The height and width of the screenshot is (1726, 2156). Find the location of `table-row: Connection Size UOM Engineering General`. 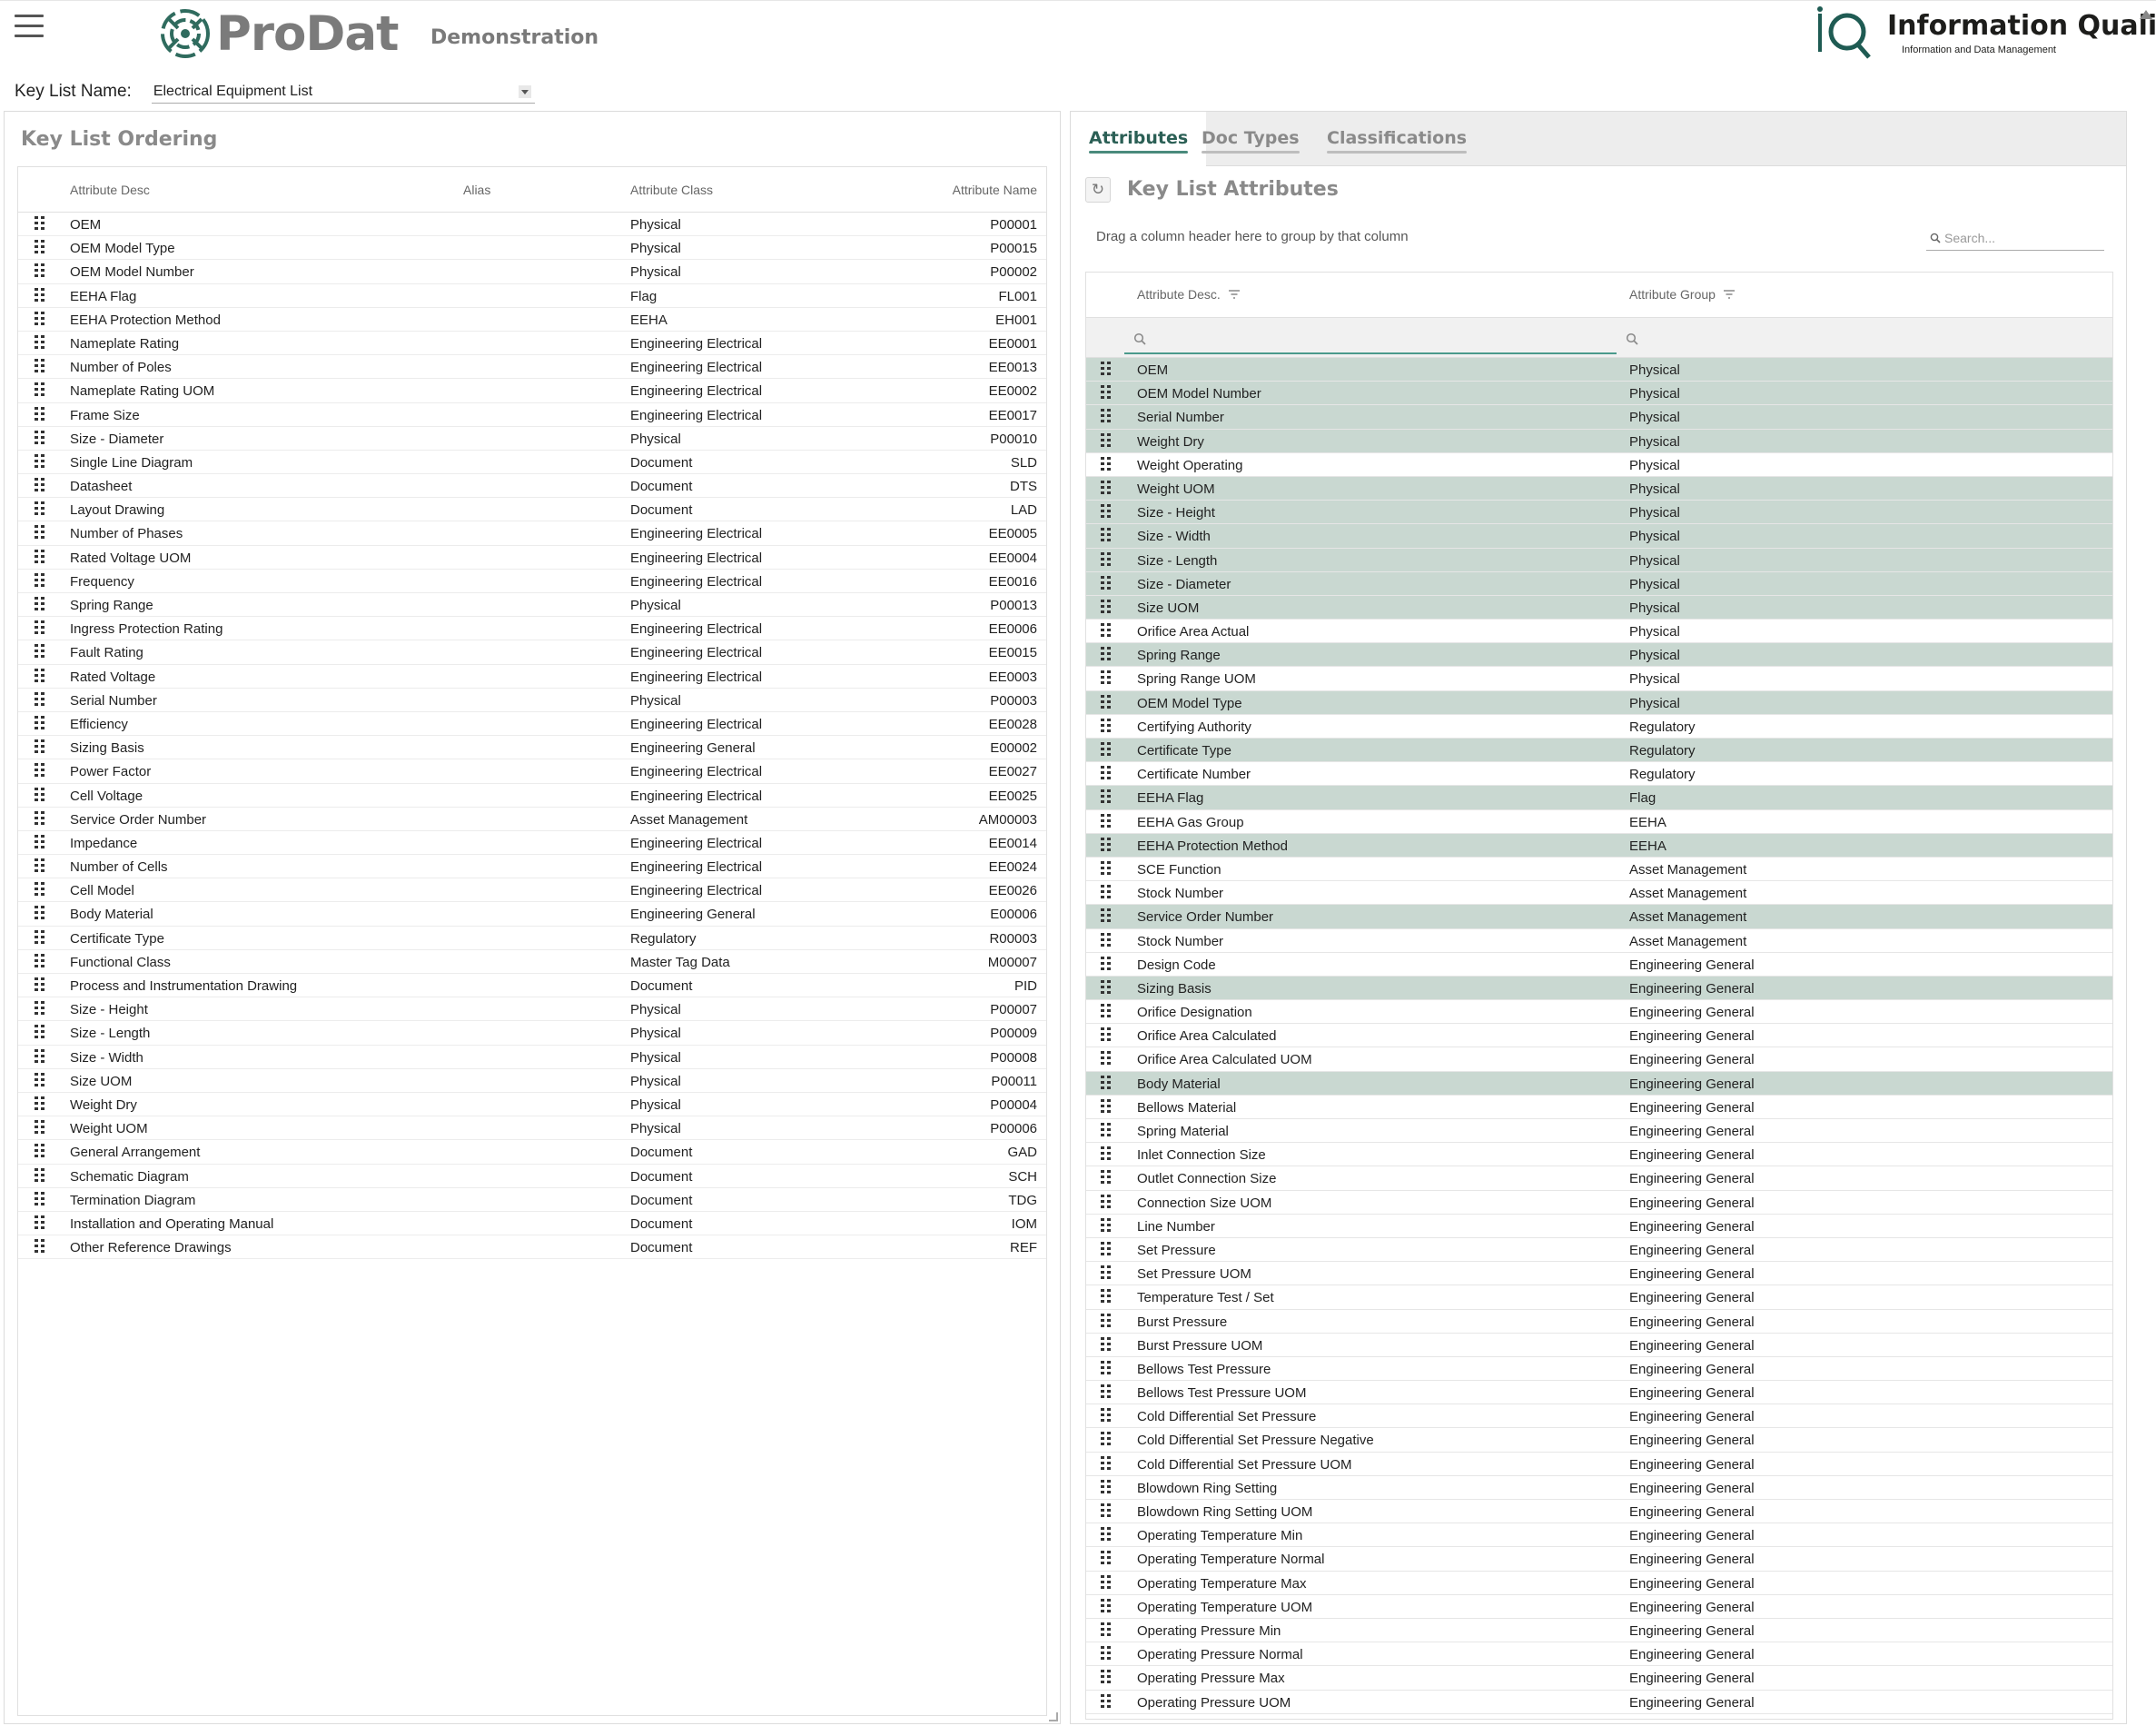

table-row: Connection Size UOM Engineering General is located at coordinates (1599, 1203).